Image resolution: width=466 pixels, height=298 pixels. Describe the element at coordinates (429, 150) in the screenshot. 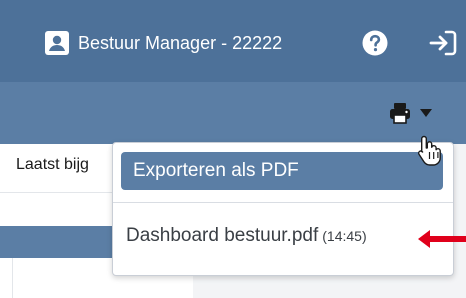

I see `hand-pointer-icon` at that location.